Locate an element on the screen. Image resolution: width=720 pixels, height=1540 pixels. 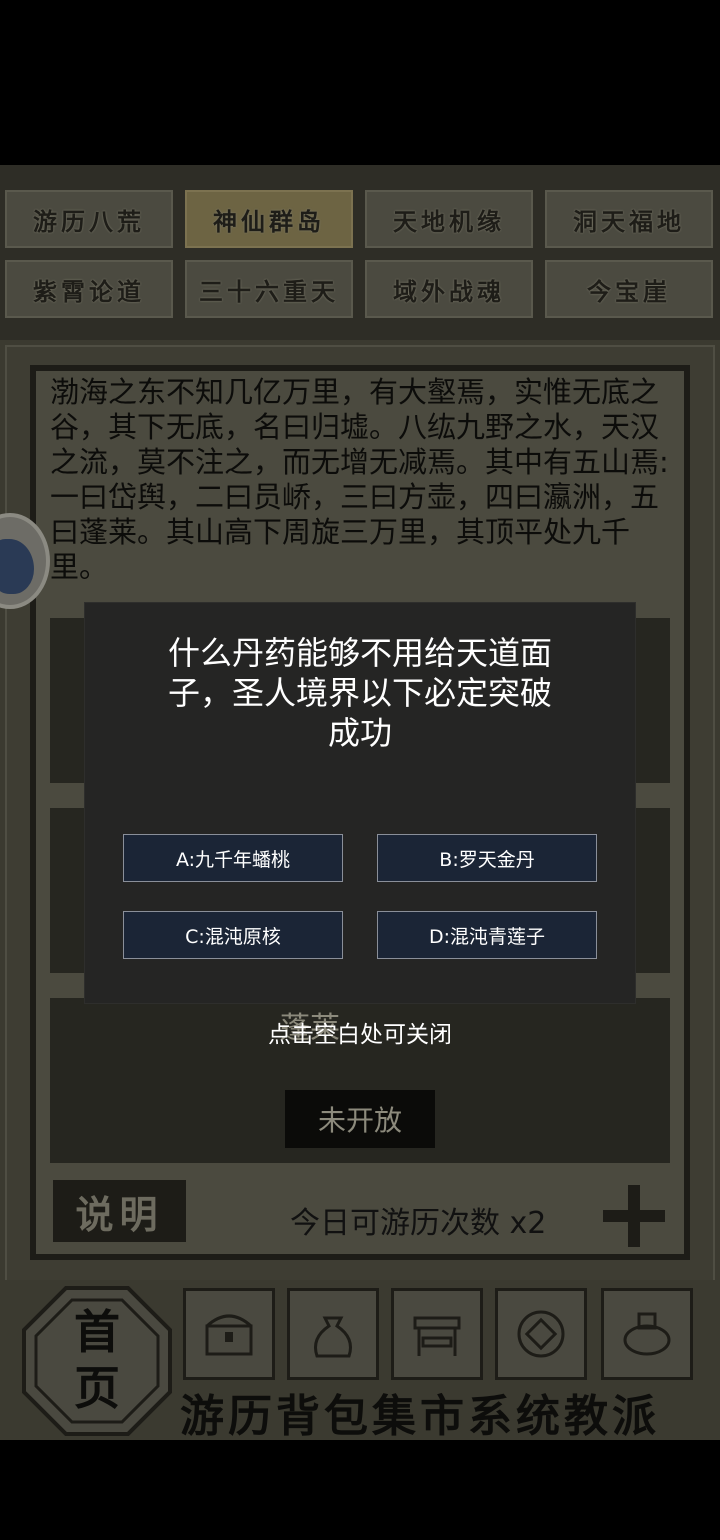
tab-zixiao-lundao: 紫霄论道 is located at coordinates (89, 289).